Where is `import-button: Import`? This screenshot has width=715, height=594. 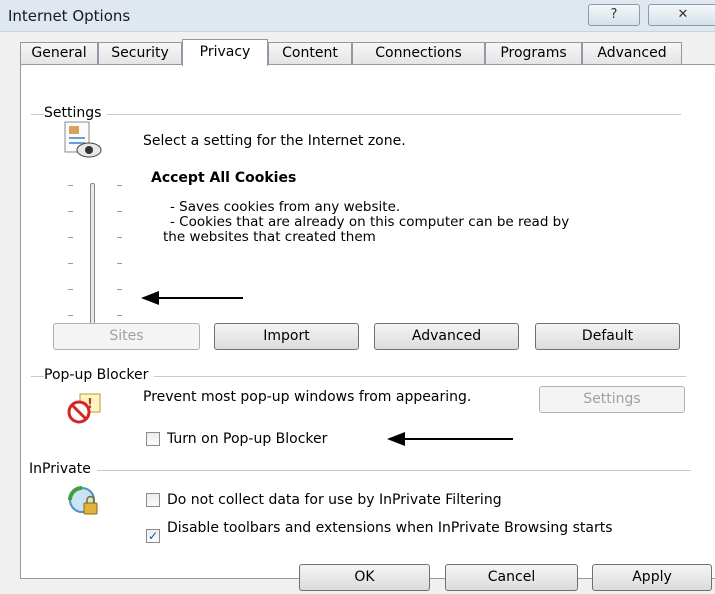 import-button: Import is located at coordinates (286, 336).